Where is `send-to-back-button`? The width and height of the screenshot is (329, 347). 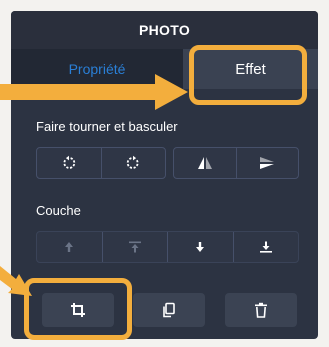 send-to-back-button is located at coordinates (265, 247).